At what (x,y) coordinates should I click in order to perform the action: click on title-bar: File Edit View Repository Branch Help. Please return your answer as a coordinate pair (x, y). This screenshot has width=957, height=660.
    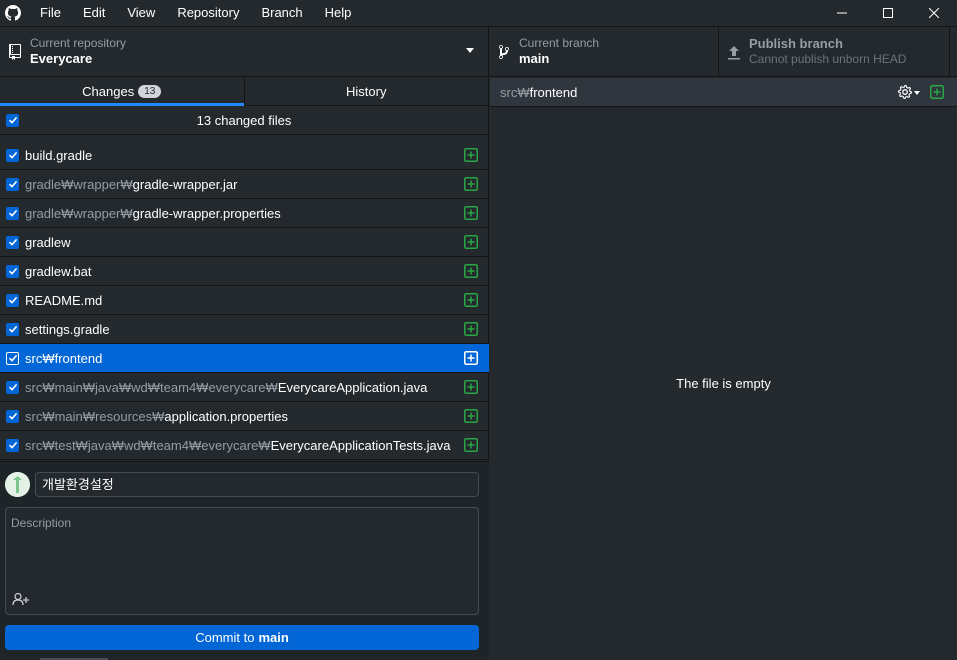
    Looking at the image, I should click on (478, 13).